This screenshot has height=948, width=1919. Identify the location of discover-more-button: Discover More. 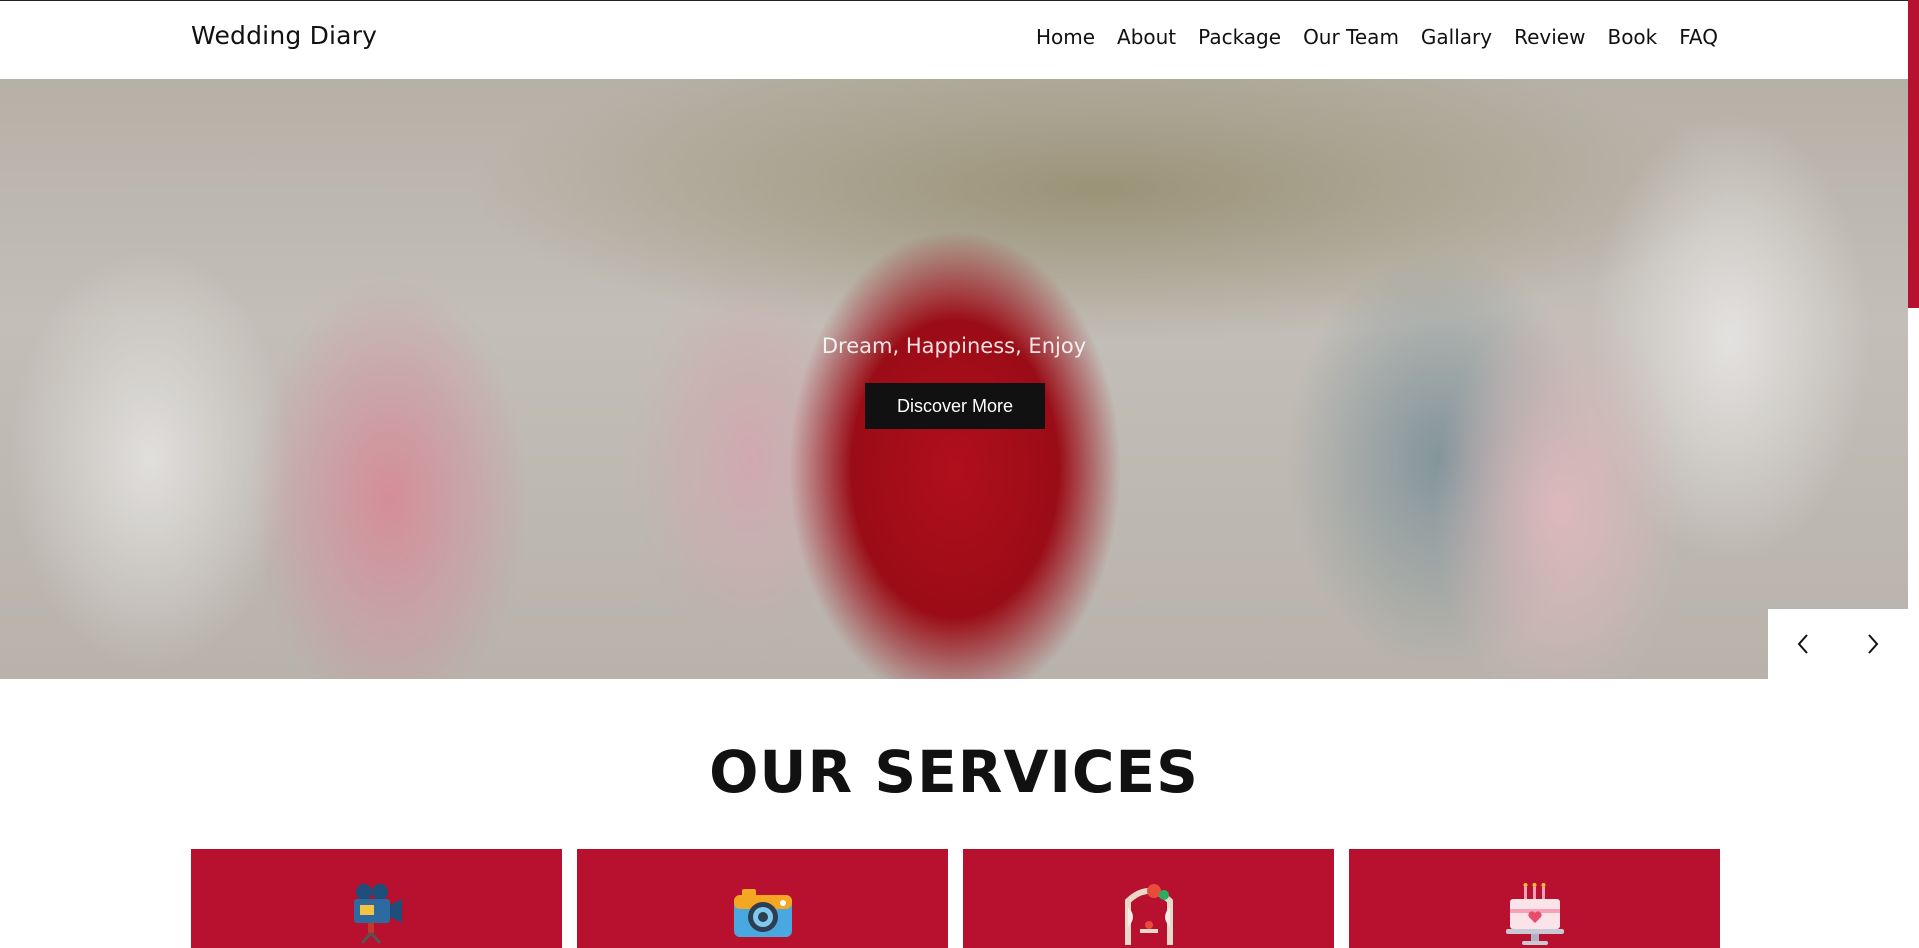
(955, 406).